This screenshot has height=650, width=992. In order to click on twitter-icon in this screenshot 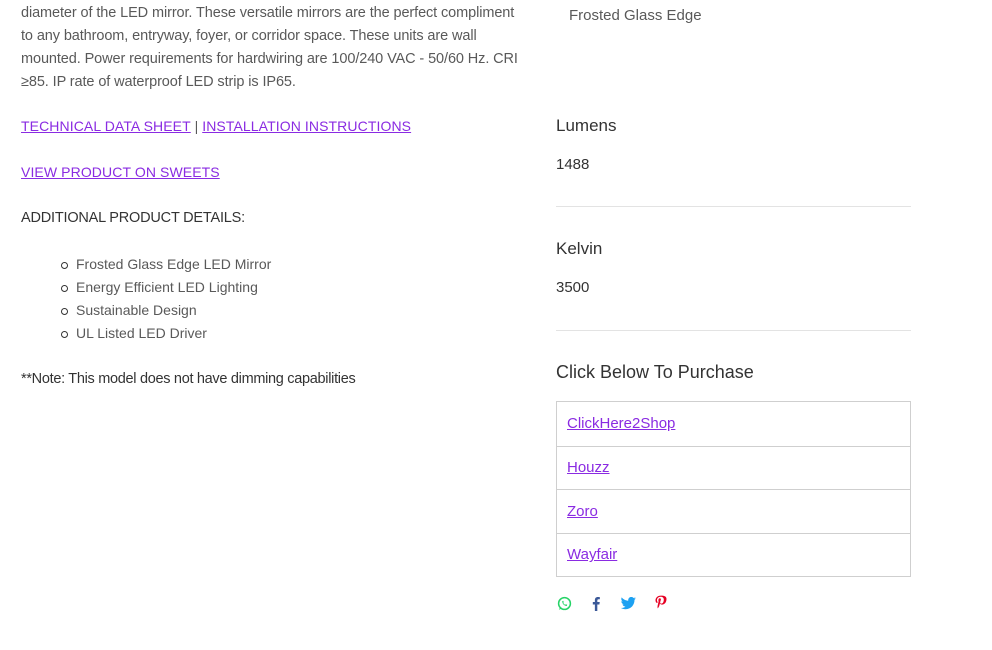, I will do `click(628, 603)`.